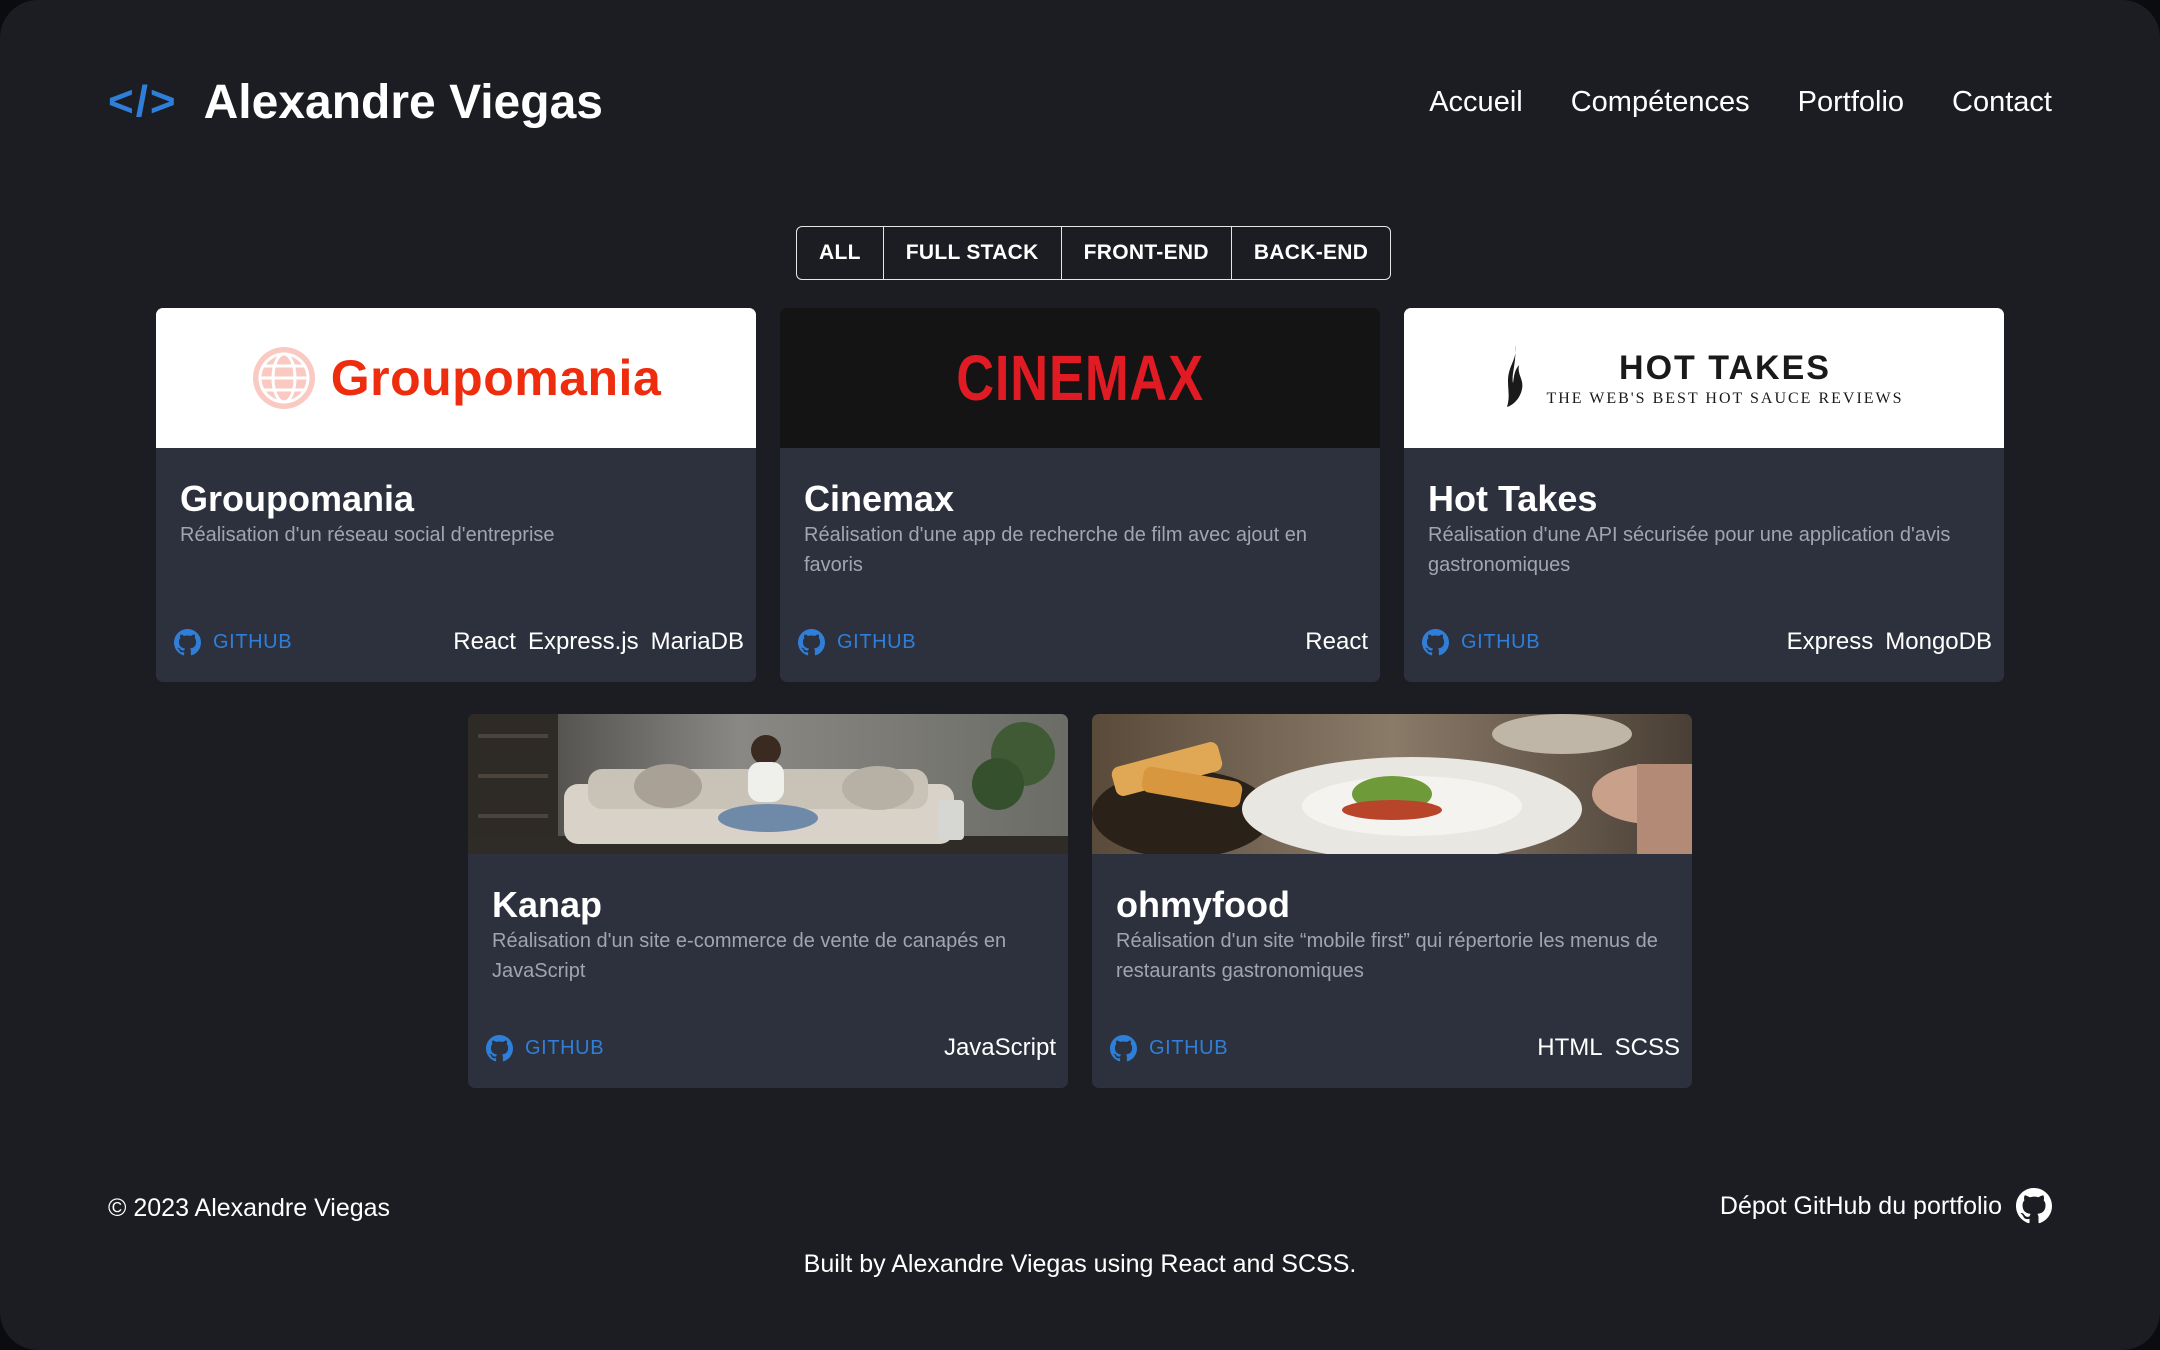  I want to click on code-icon: </>, so click(143, 101).